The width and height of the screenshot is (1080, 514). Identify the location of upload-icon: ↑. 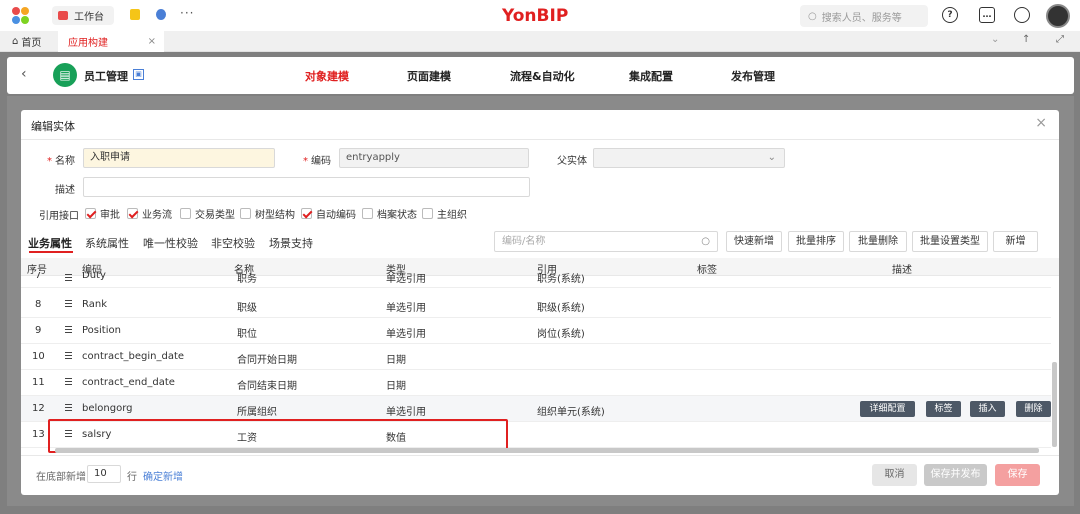
(1026, 39).